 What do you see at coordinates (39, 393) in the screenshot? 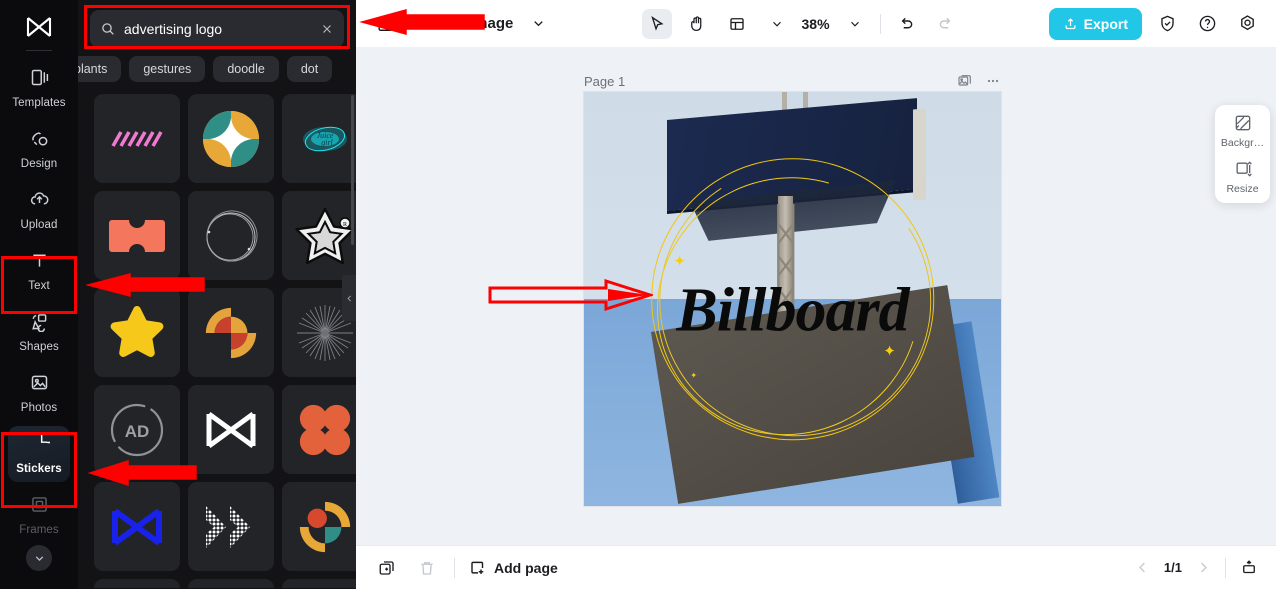
I see `sidebar-item-photos: Photos` at bounding box center [39, 393].